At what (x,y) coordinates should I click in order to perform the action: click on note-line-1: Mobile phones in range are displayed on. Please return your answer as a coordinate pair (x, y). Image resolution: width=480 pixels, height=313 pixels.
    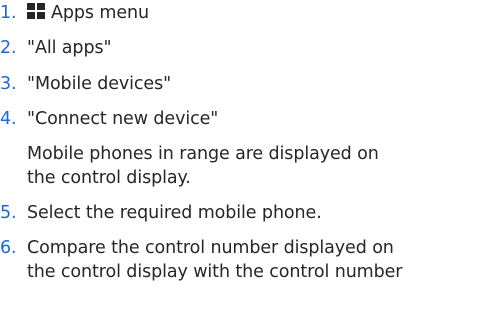
    Looking at the image, I should click on (203, 154).